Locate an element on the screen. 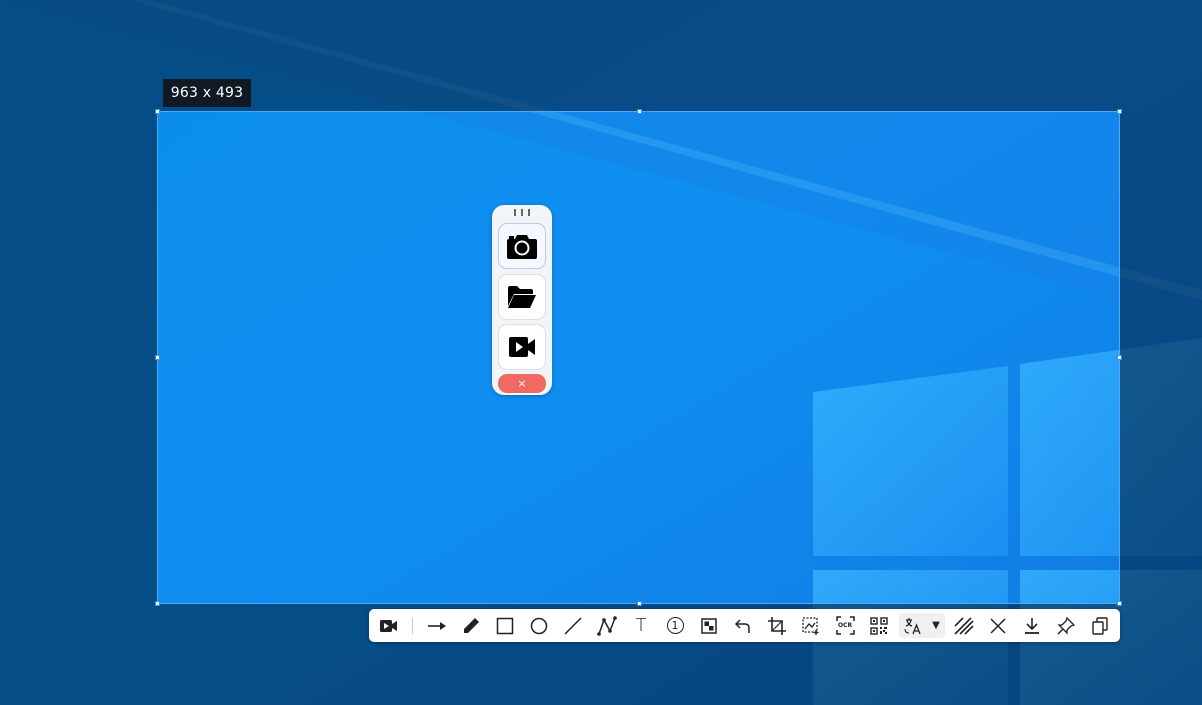 Image resolution: width=1202 pixels, height=705 pixels. arrow-icon is located at coordinates (437, 625).